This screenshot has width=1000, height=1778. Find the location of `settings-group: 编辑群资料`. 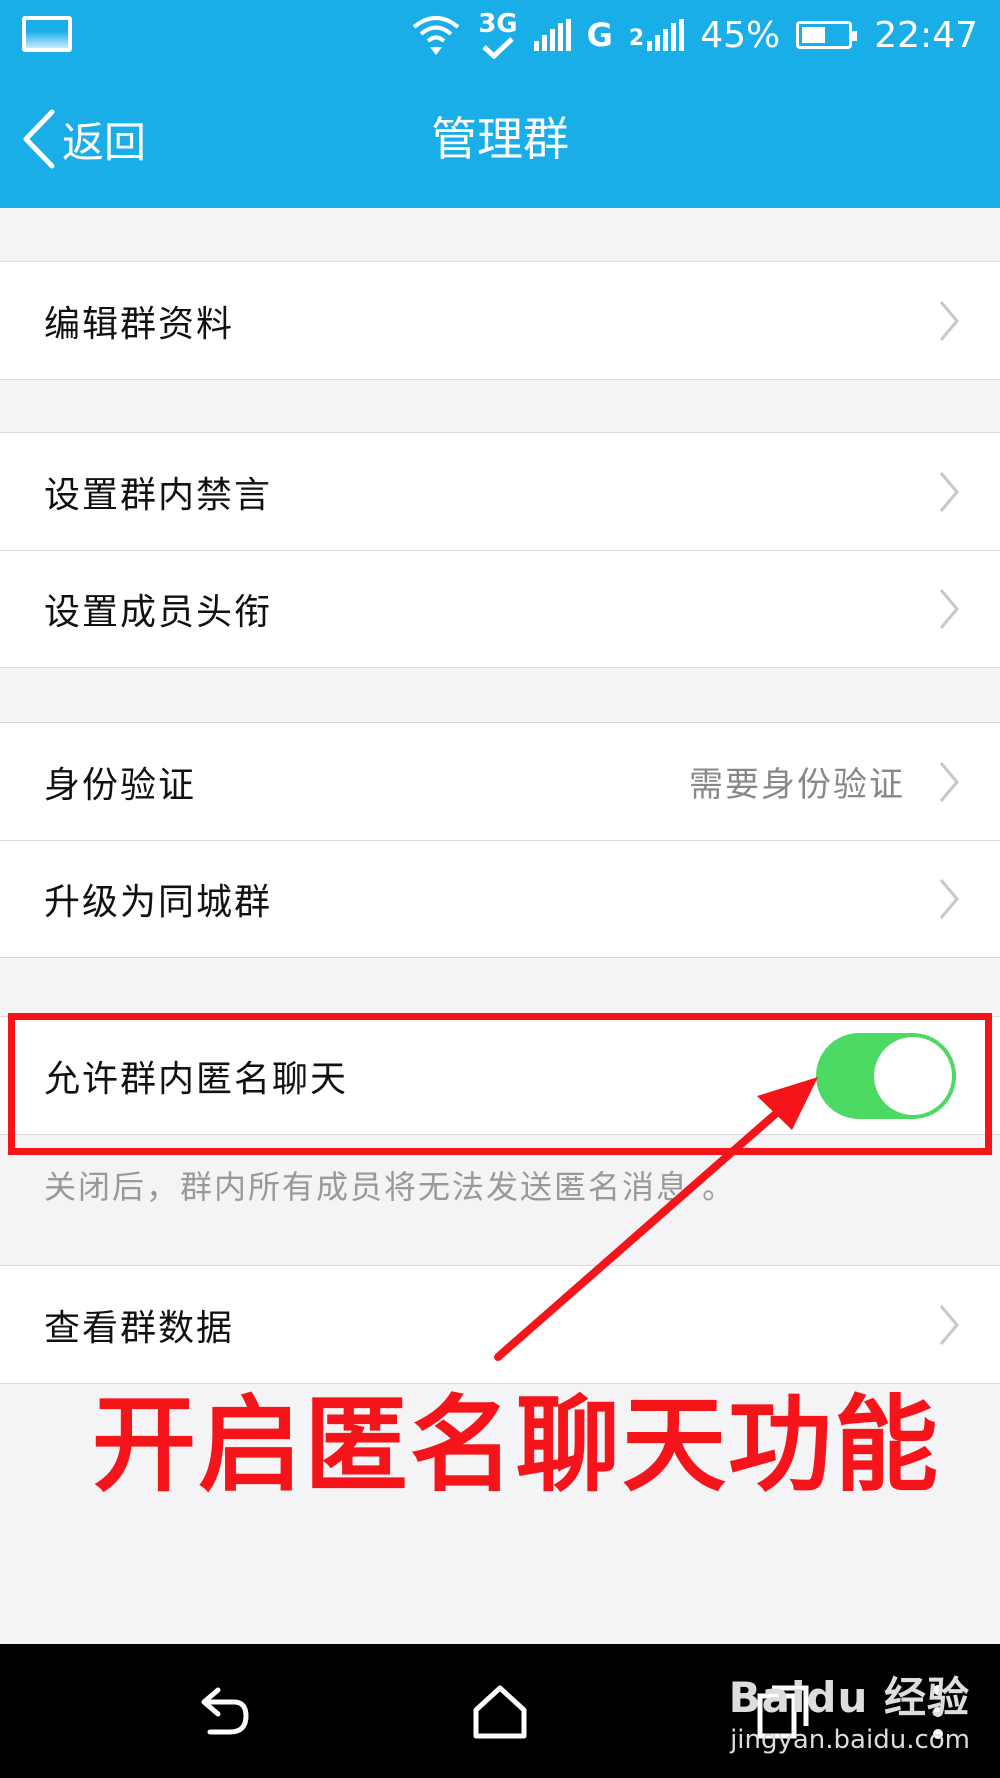

settings-group: 编辑群资料 is located at coordinates (500, 320).